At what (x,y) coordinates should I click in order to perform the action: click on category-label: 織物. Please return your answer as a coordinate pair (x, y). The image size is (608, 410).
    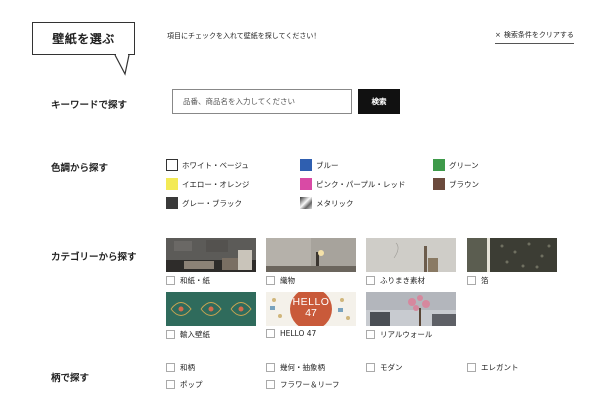
    Looking at the image, I should click on (287, 280).